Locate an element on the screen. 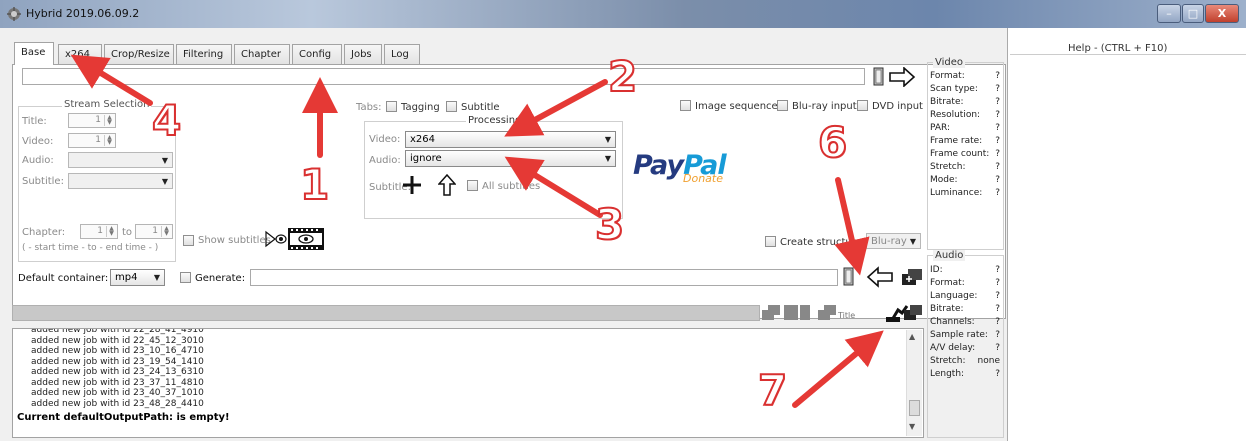  annotation-3: 3 is located at coordinates (609, 224).